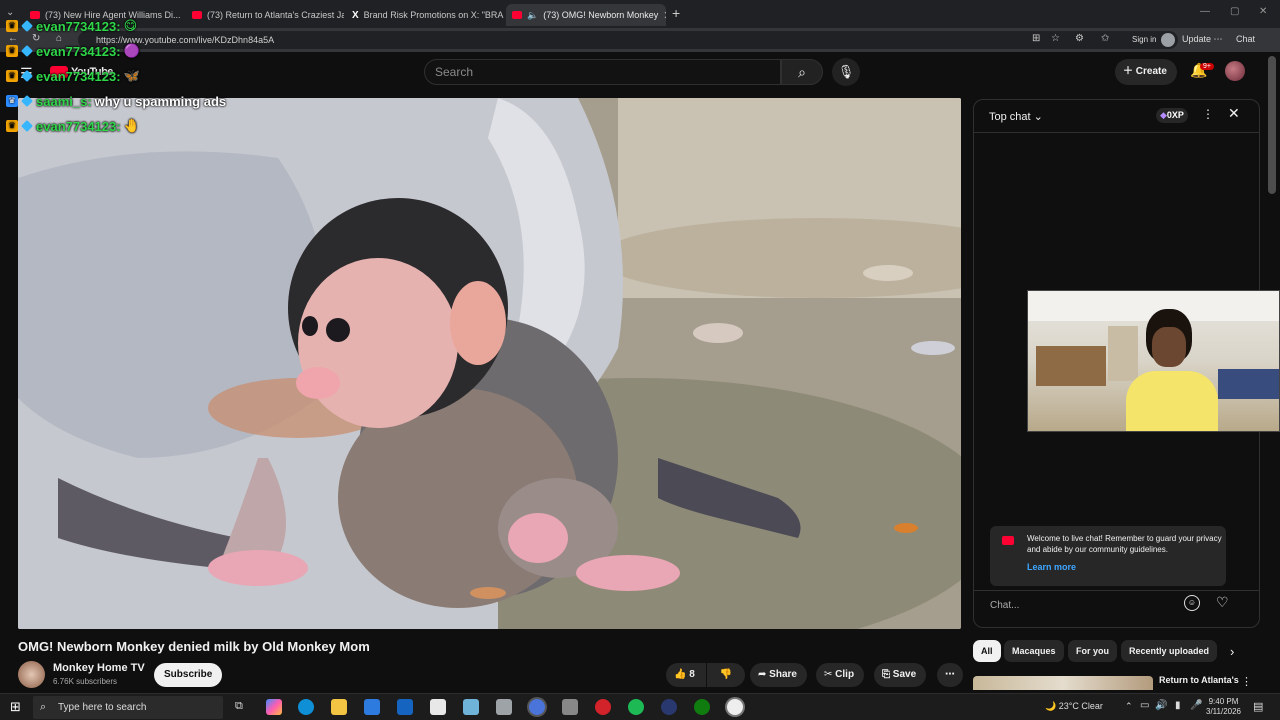 The height and width of the screenshot is (720, 1280). I want to click on notepad-icon, so click(438, 707).